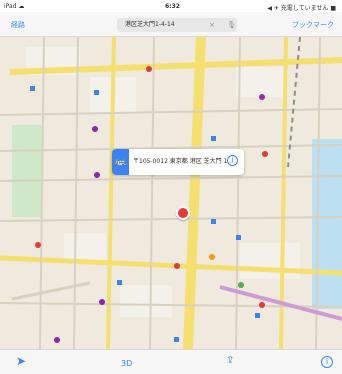 The width and height of the screenshot is (342, 374). I want to click on search-text: 港区芝大門1-4-14, so click(150, 24).